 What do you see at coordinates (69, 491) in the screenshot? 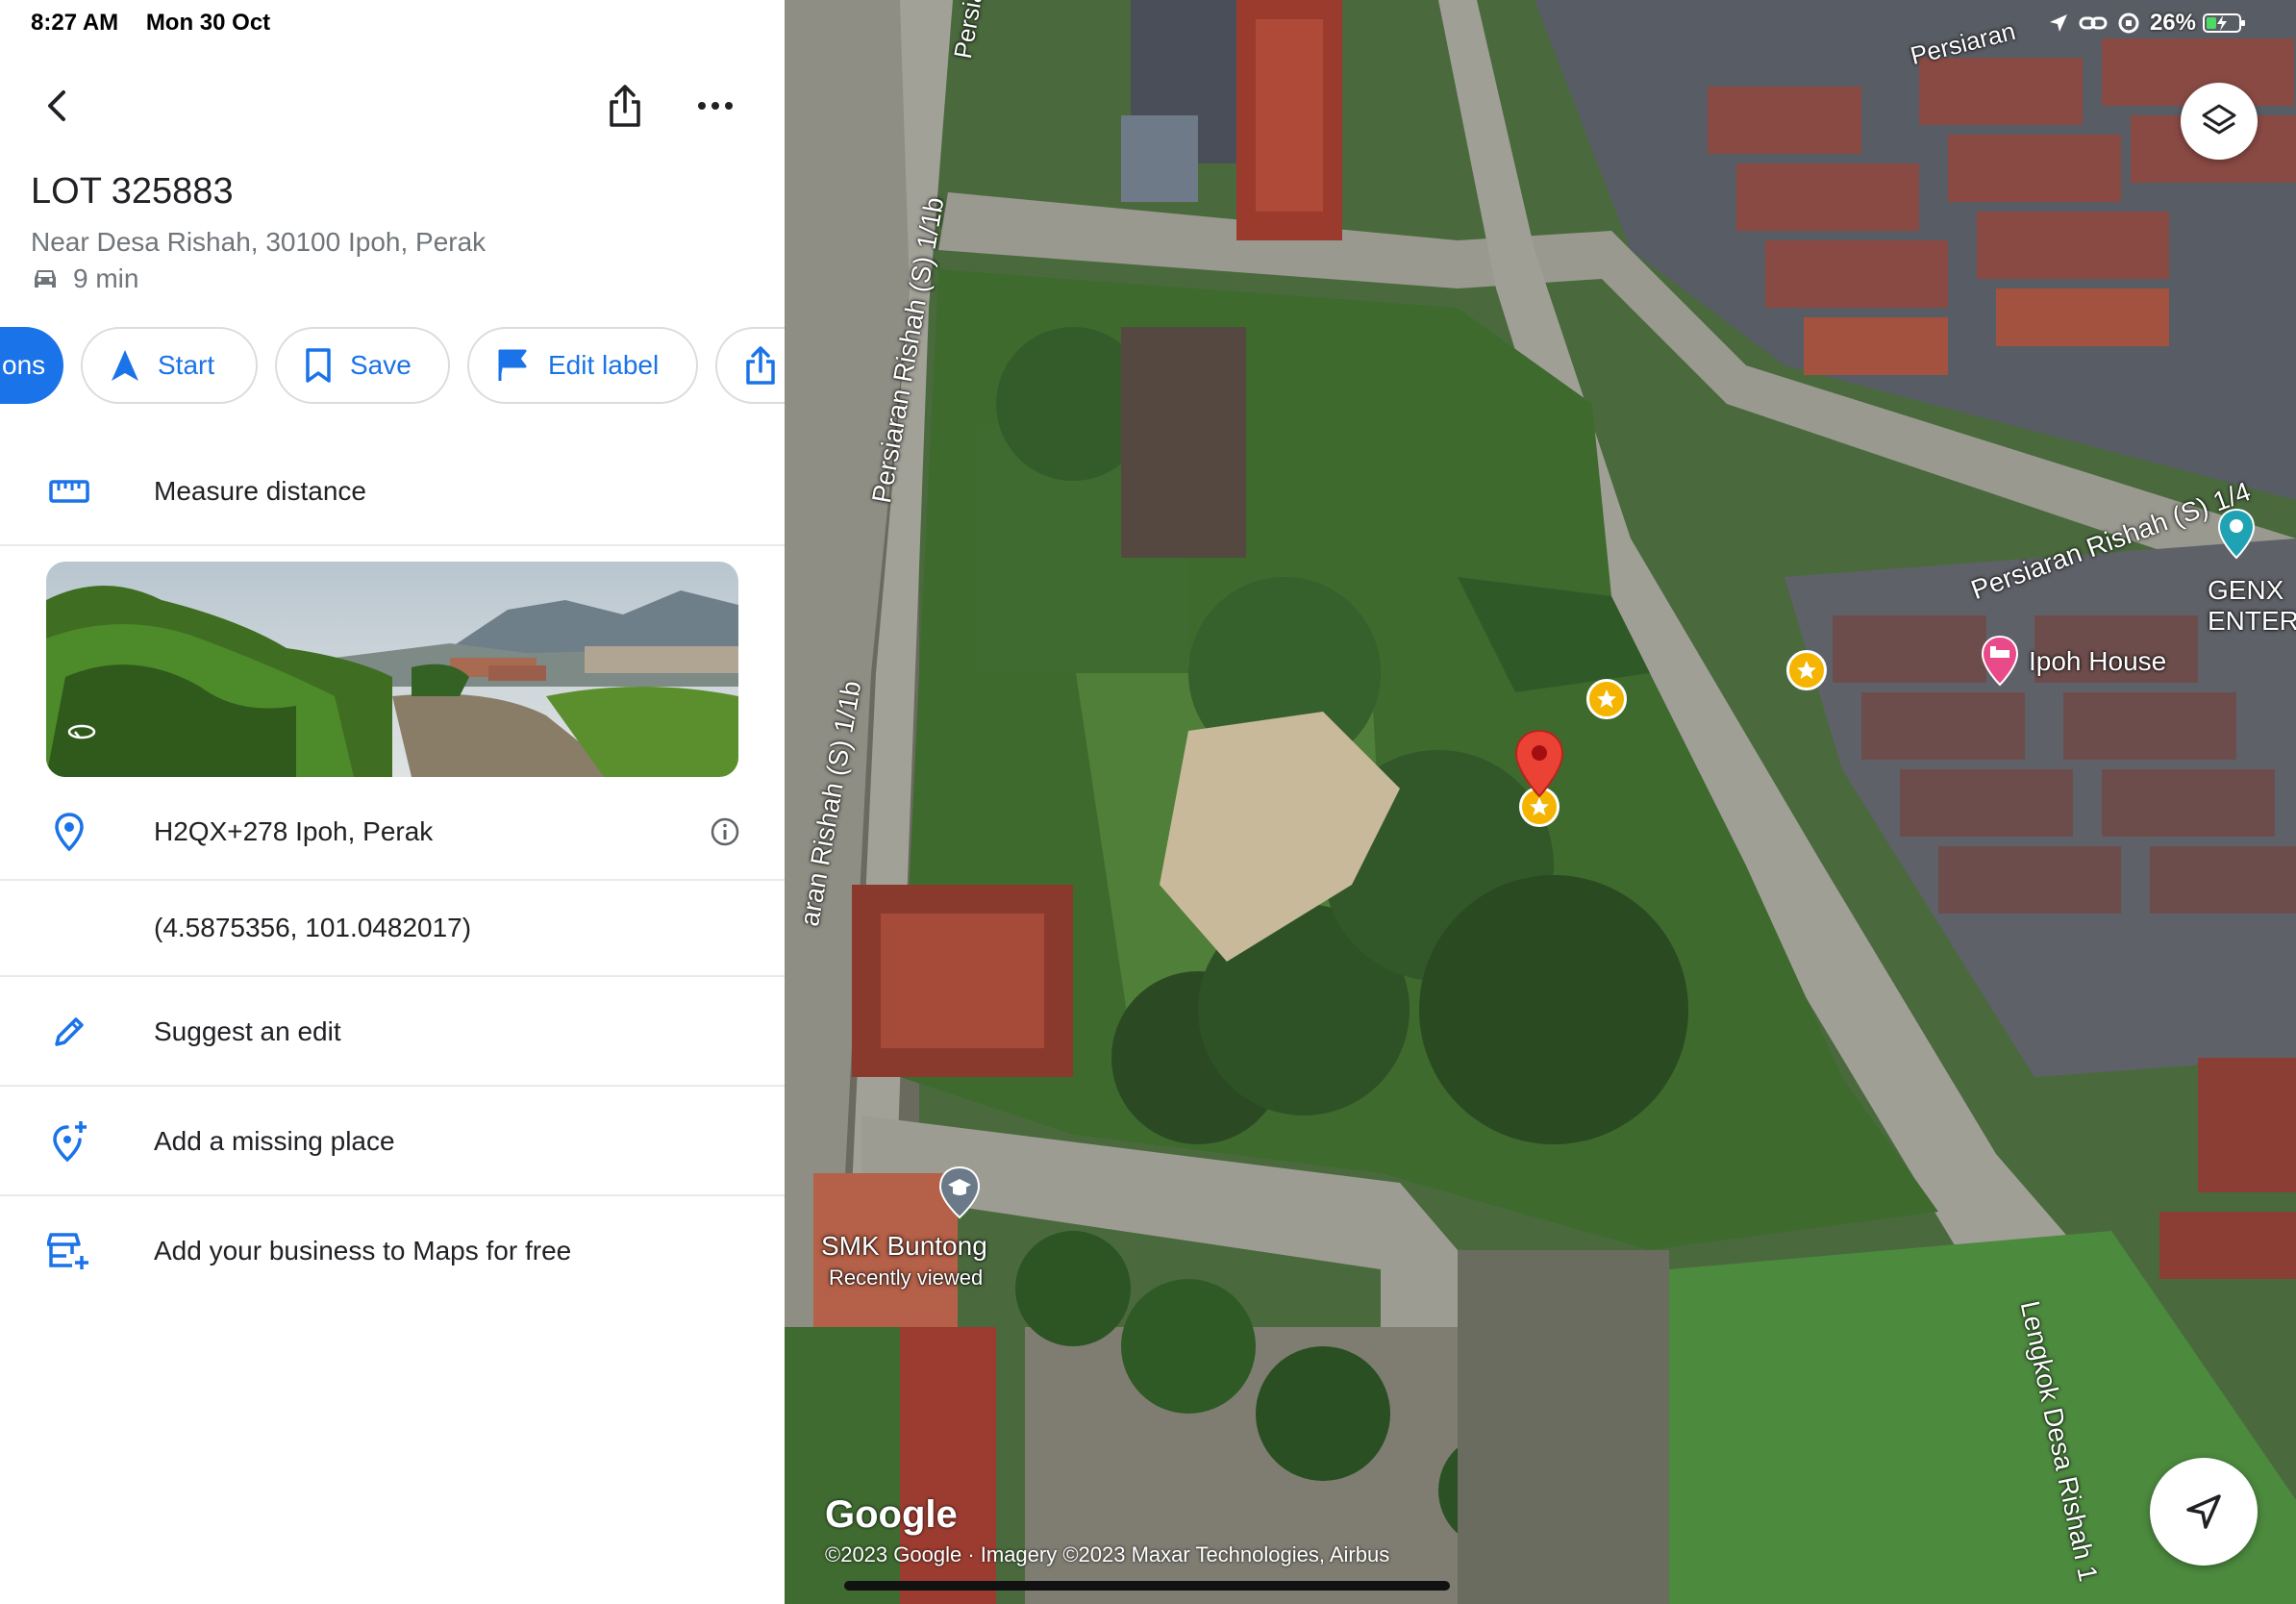
I see `ruler-icon` at bounding box center [69, 491].